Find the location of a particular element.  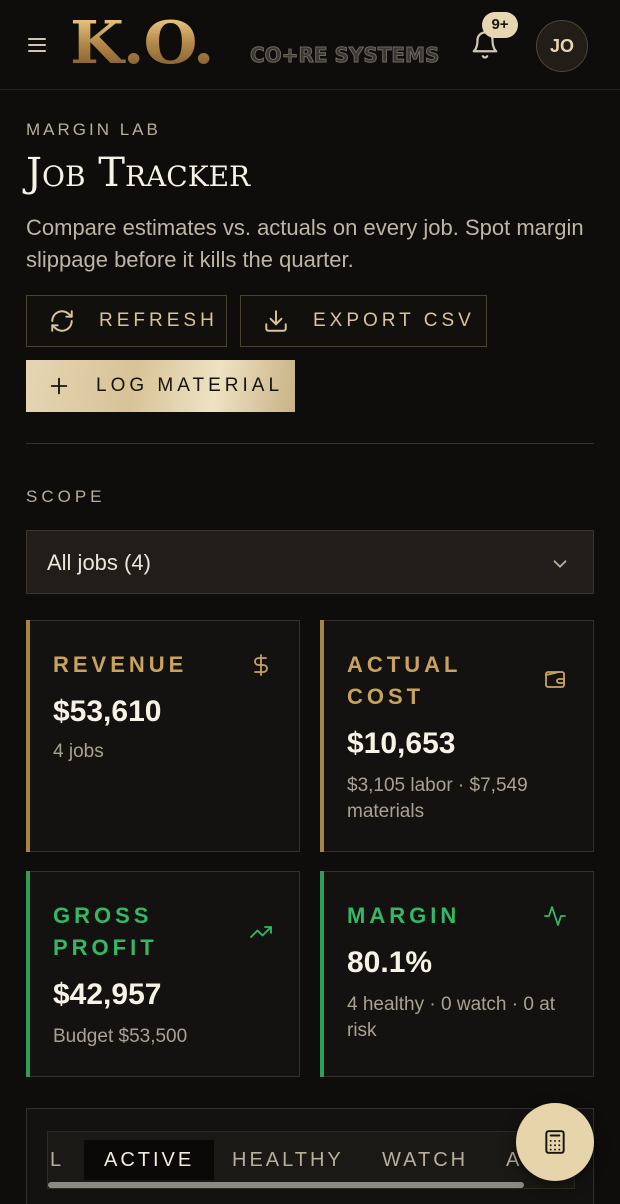

revenue-note: 4 jobs is located at coordinates (78, 751).